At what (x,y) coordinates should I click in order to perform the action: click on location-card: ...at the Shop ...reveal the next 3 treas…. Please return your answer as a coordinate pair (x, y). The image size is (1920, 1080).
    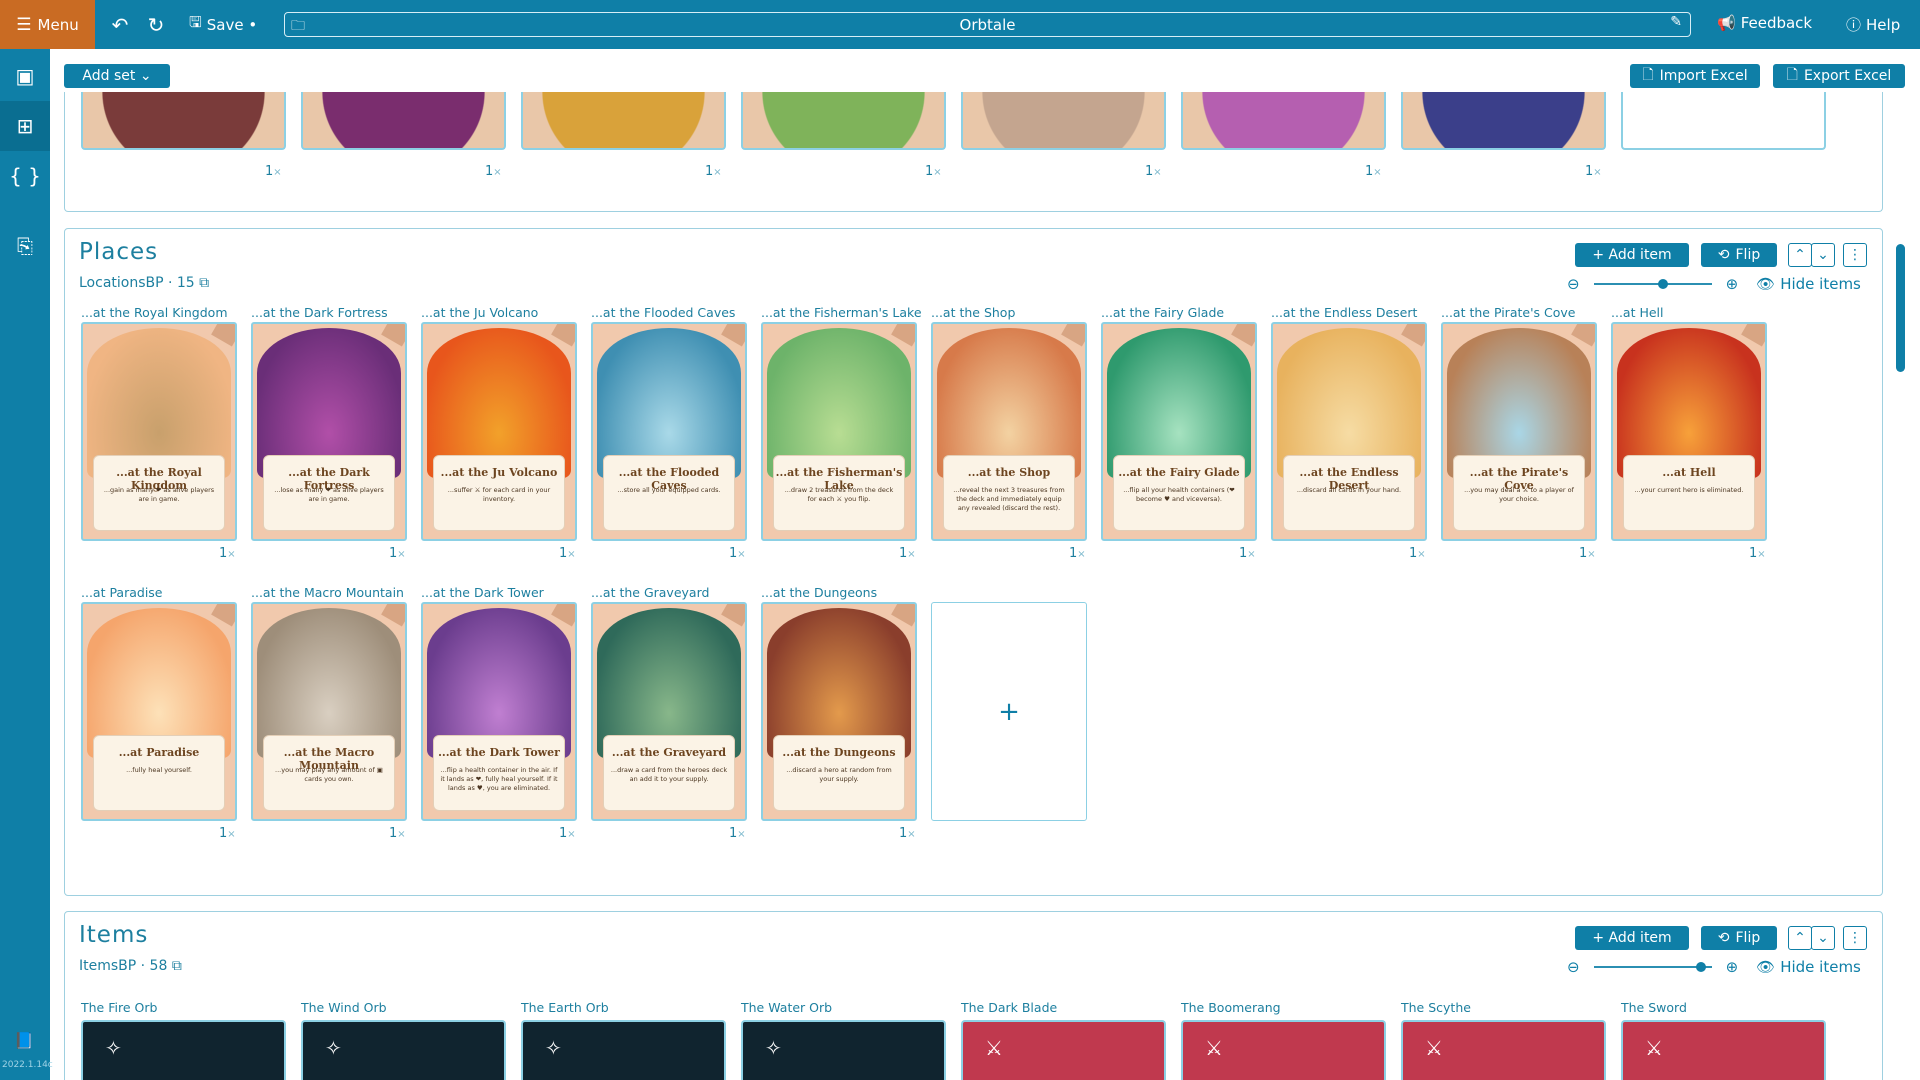
    Looking at the image, I should click on (1009, 431).